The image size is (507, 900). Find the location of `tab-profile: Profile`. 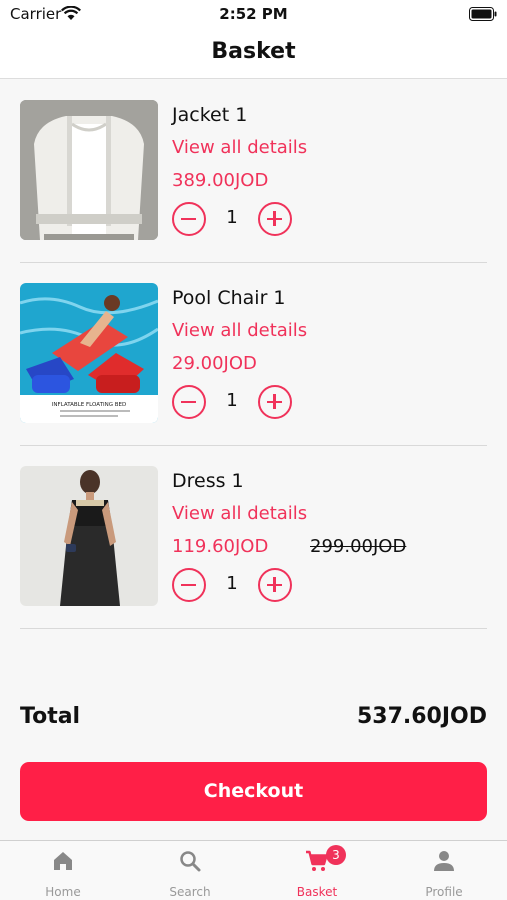

tab-profile: Profile is located at coordinates (444, 870).